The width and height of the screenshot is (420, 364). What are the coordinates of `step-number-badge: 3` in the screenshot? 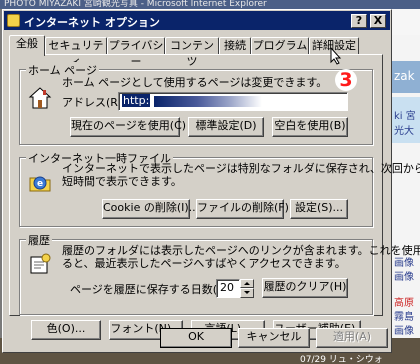 It's located at (346, 80).